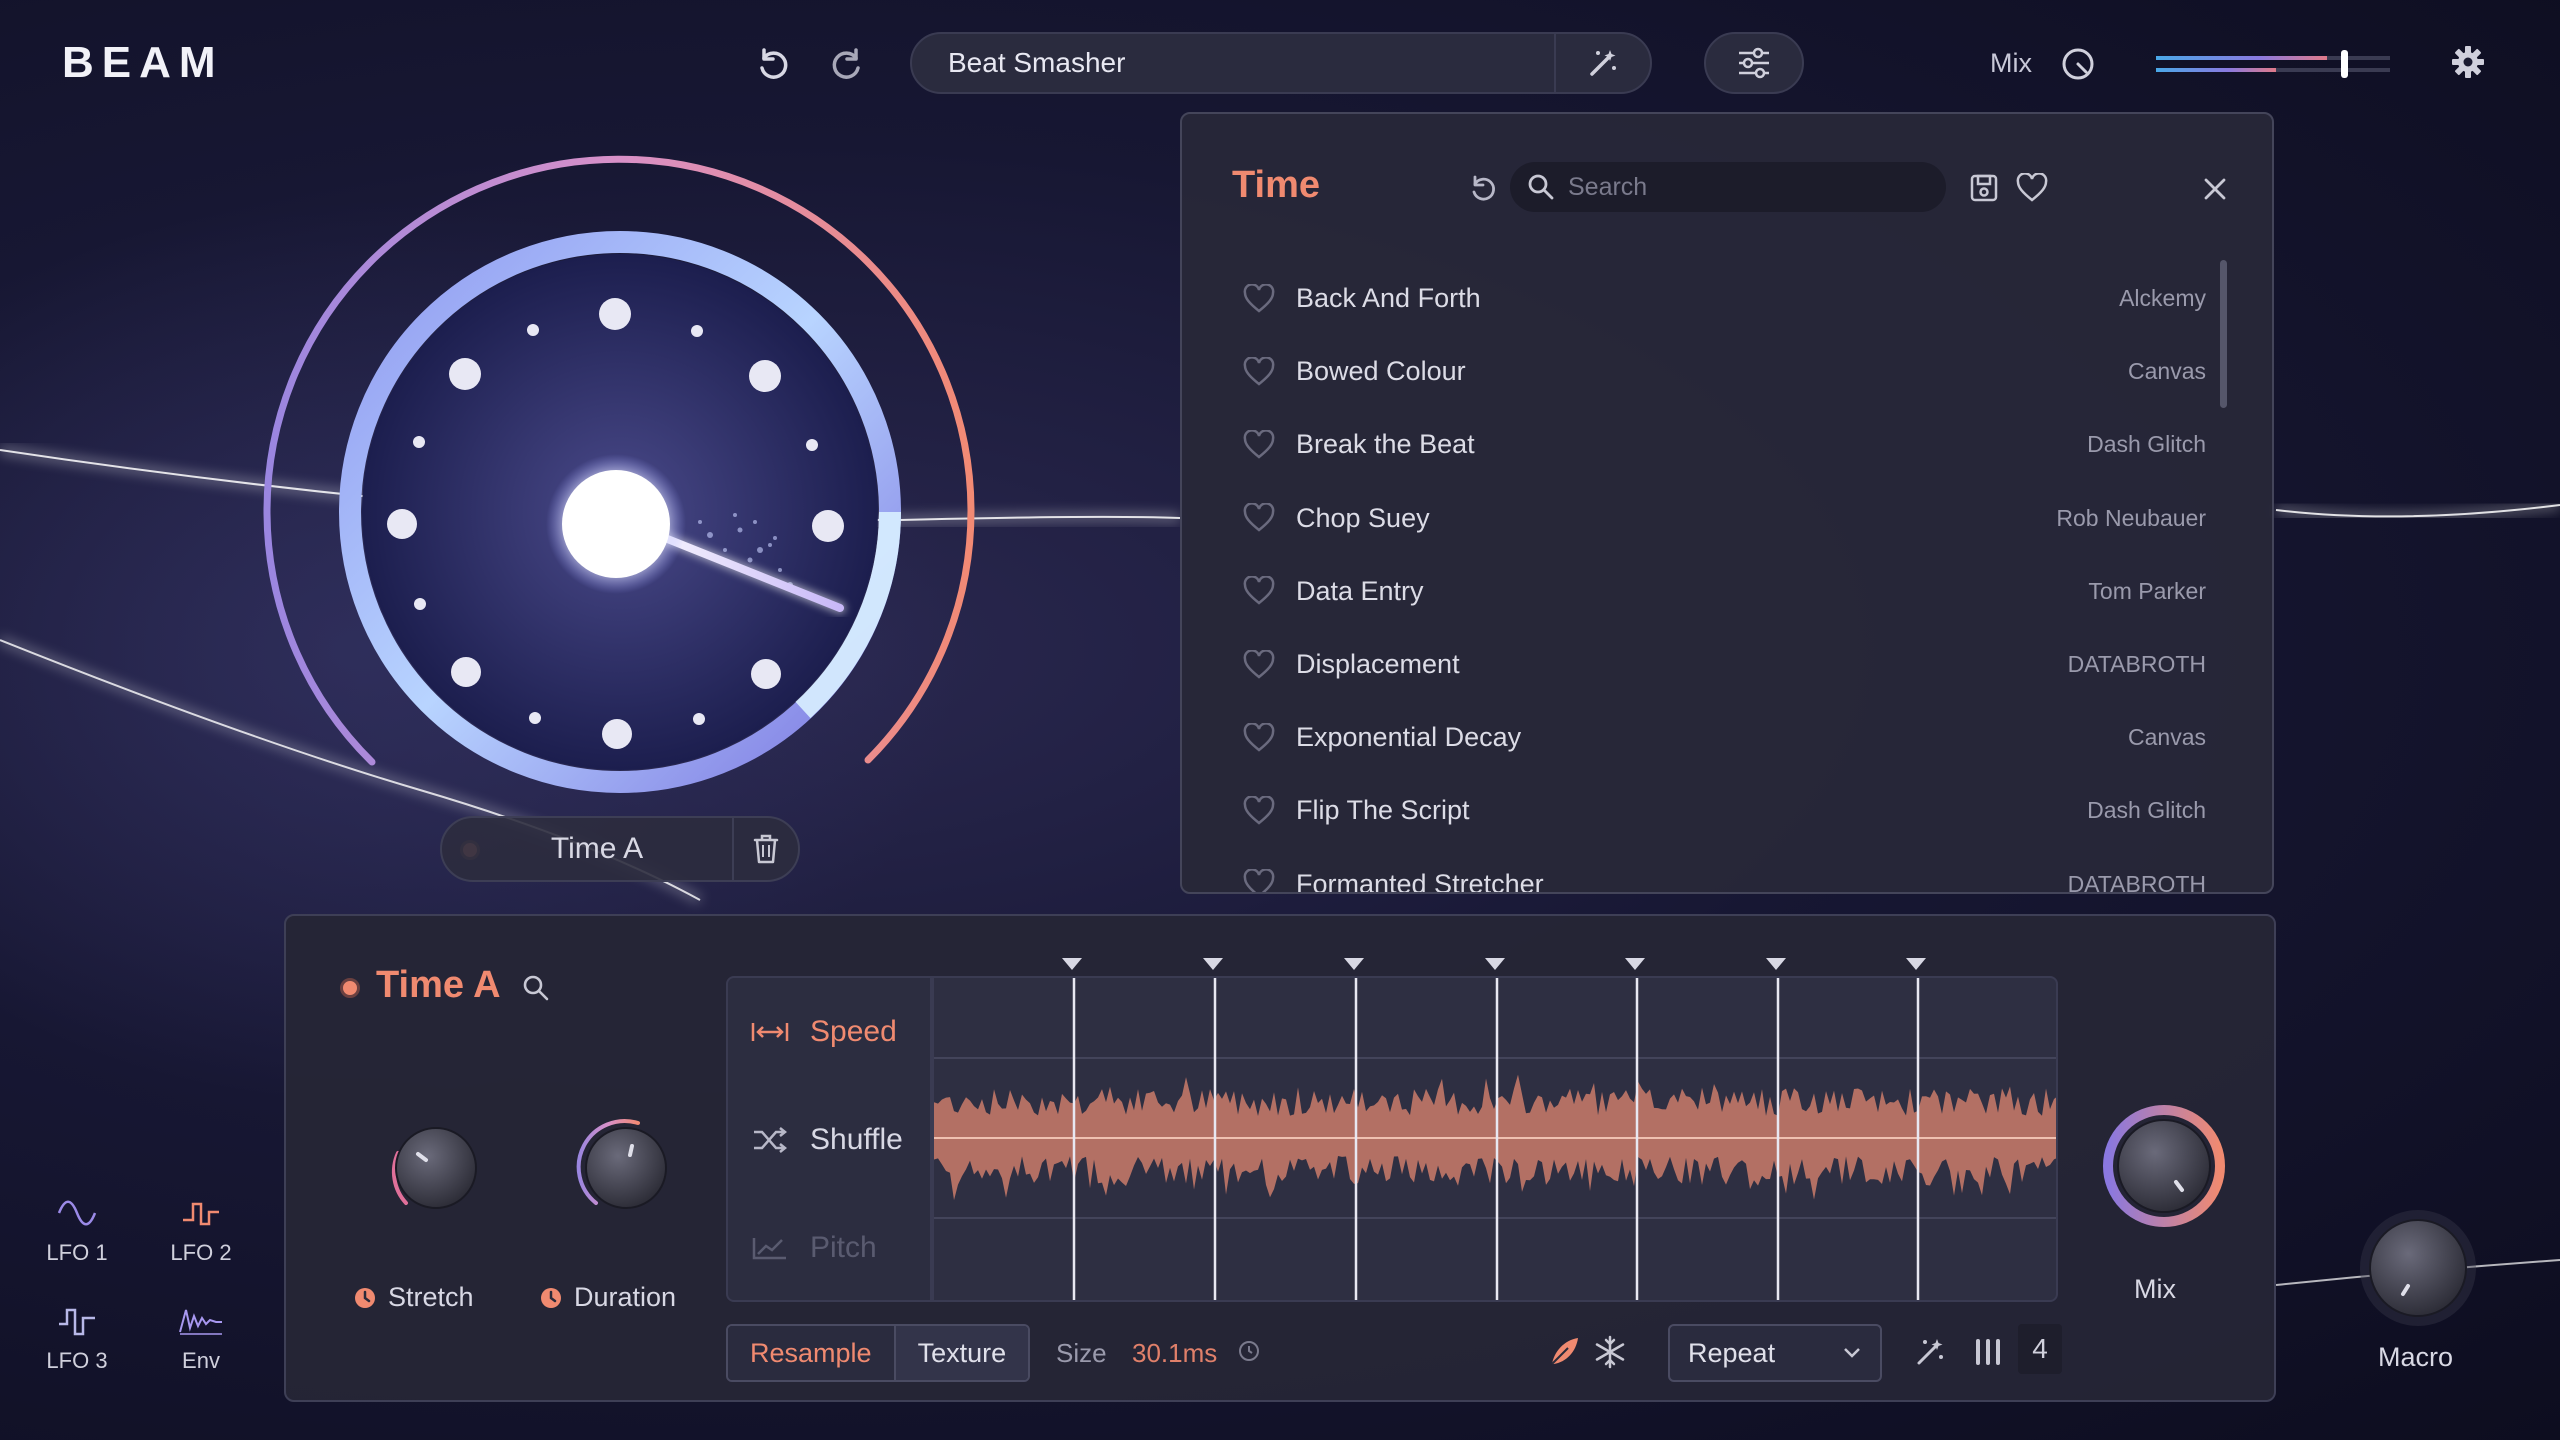 The width and height of the screenshot is (2560, 1440). I want to click on preset-row-name: Flip The Script, so click(1383, 810).